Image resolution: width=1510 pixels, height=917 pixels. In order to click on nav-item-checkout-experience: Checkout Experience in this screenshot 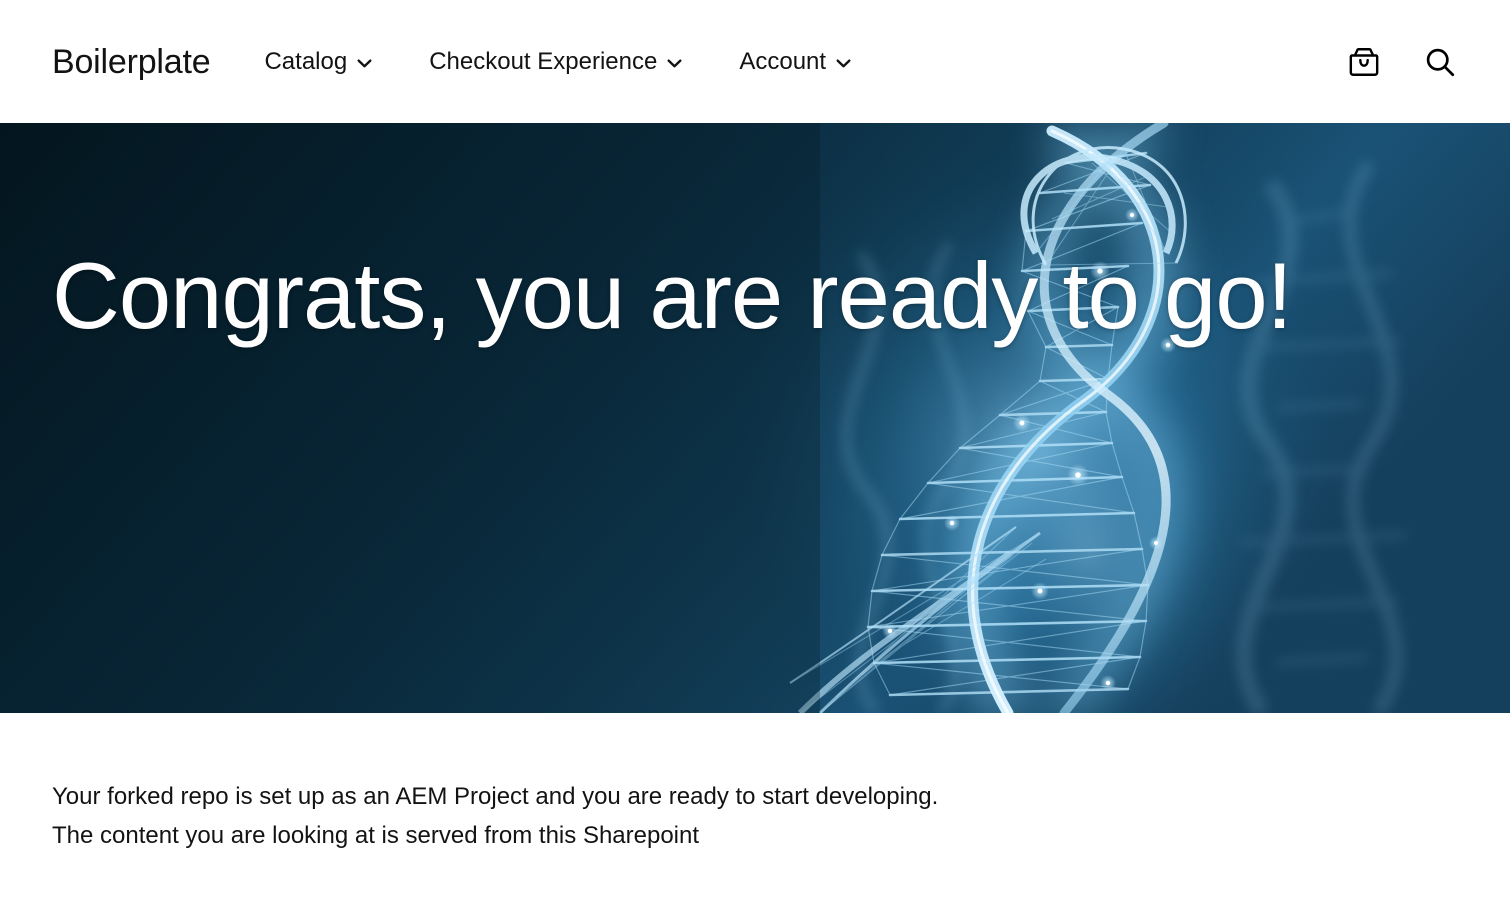, I will do `click(556, 62)`.